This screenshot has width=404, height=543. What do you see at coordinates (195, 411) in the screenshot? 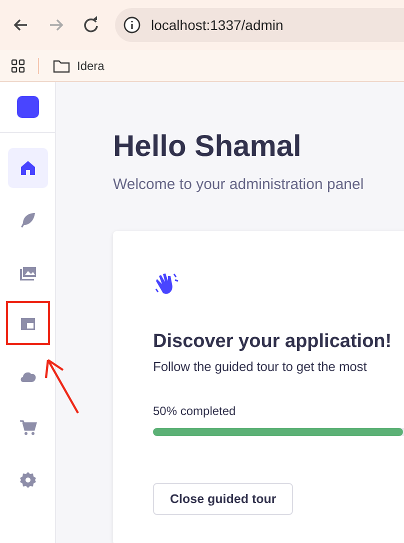
I see `progress-label: 50% completed` at bounding box center [195, 411].